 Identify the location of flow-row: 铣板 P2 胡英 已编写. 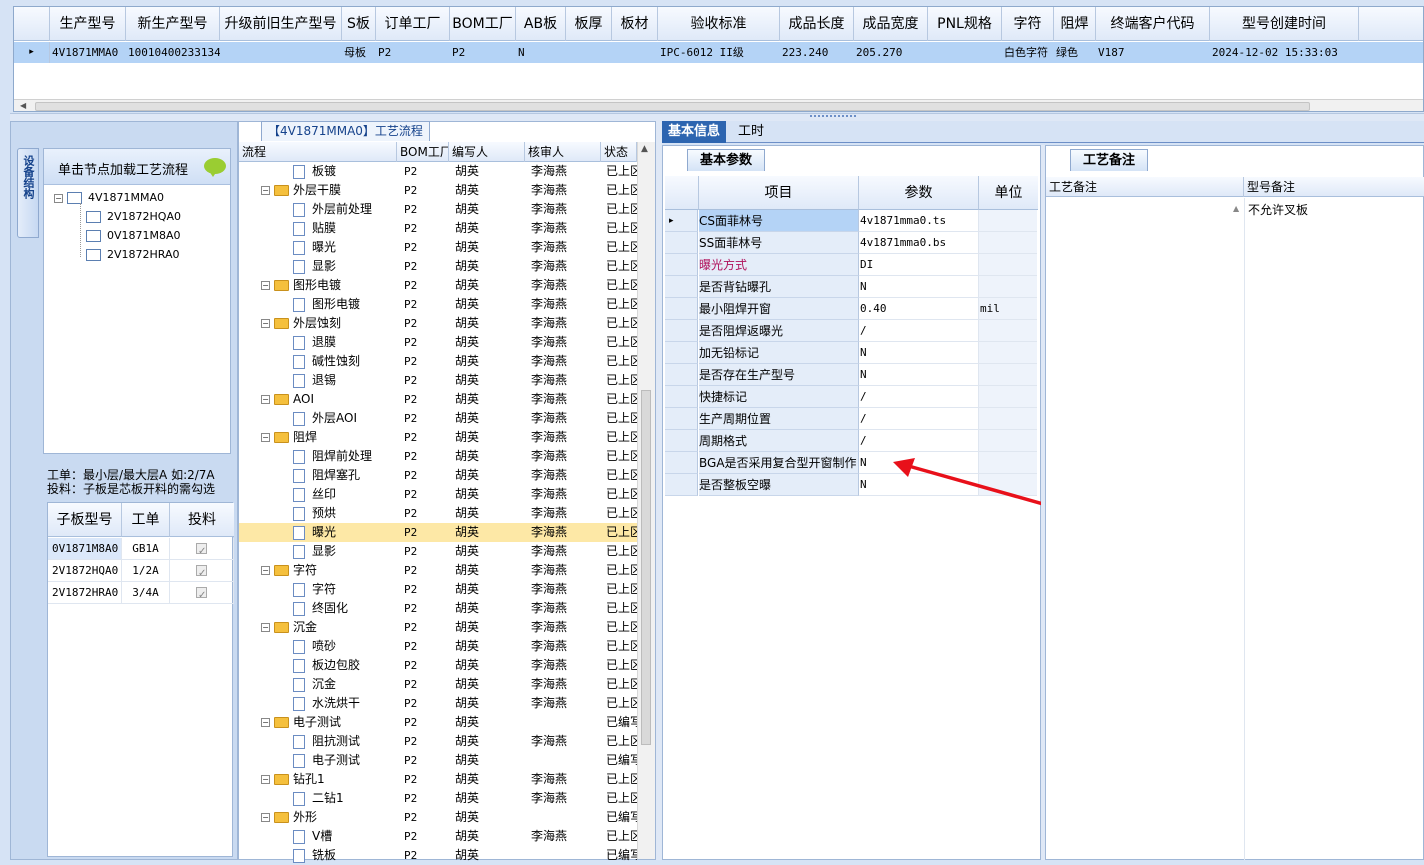
(438, 855).